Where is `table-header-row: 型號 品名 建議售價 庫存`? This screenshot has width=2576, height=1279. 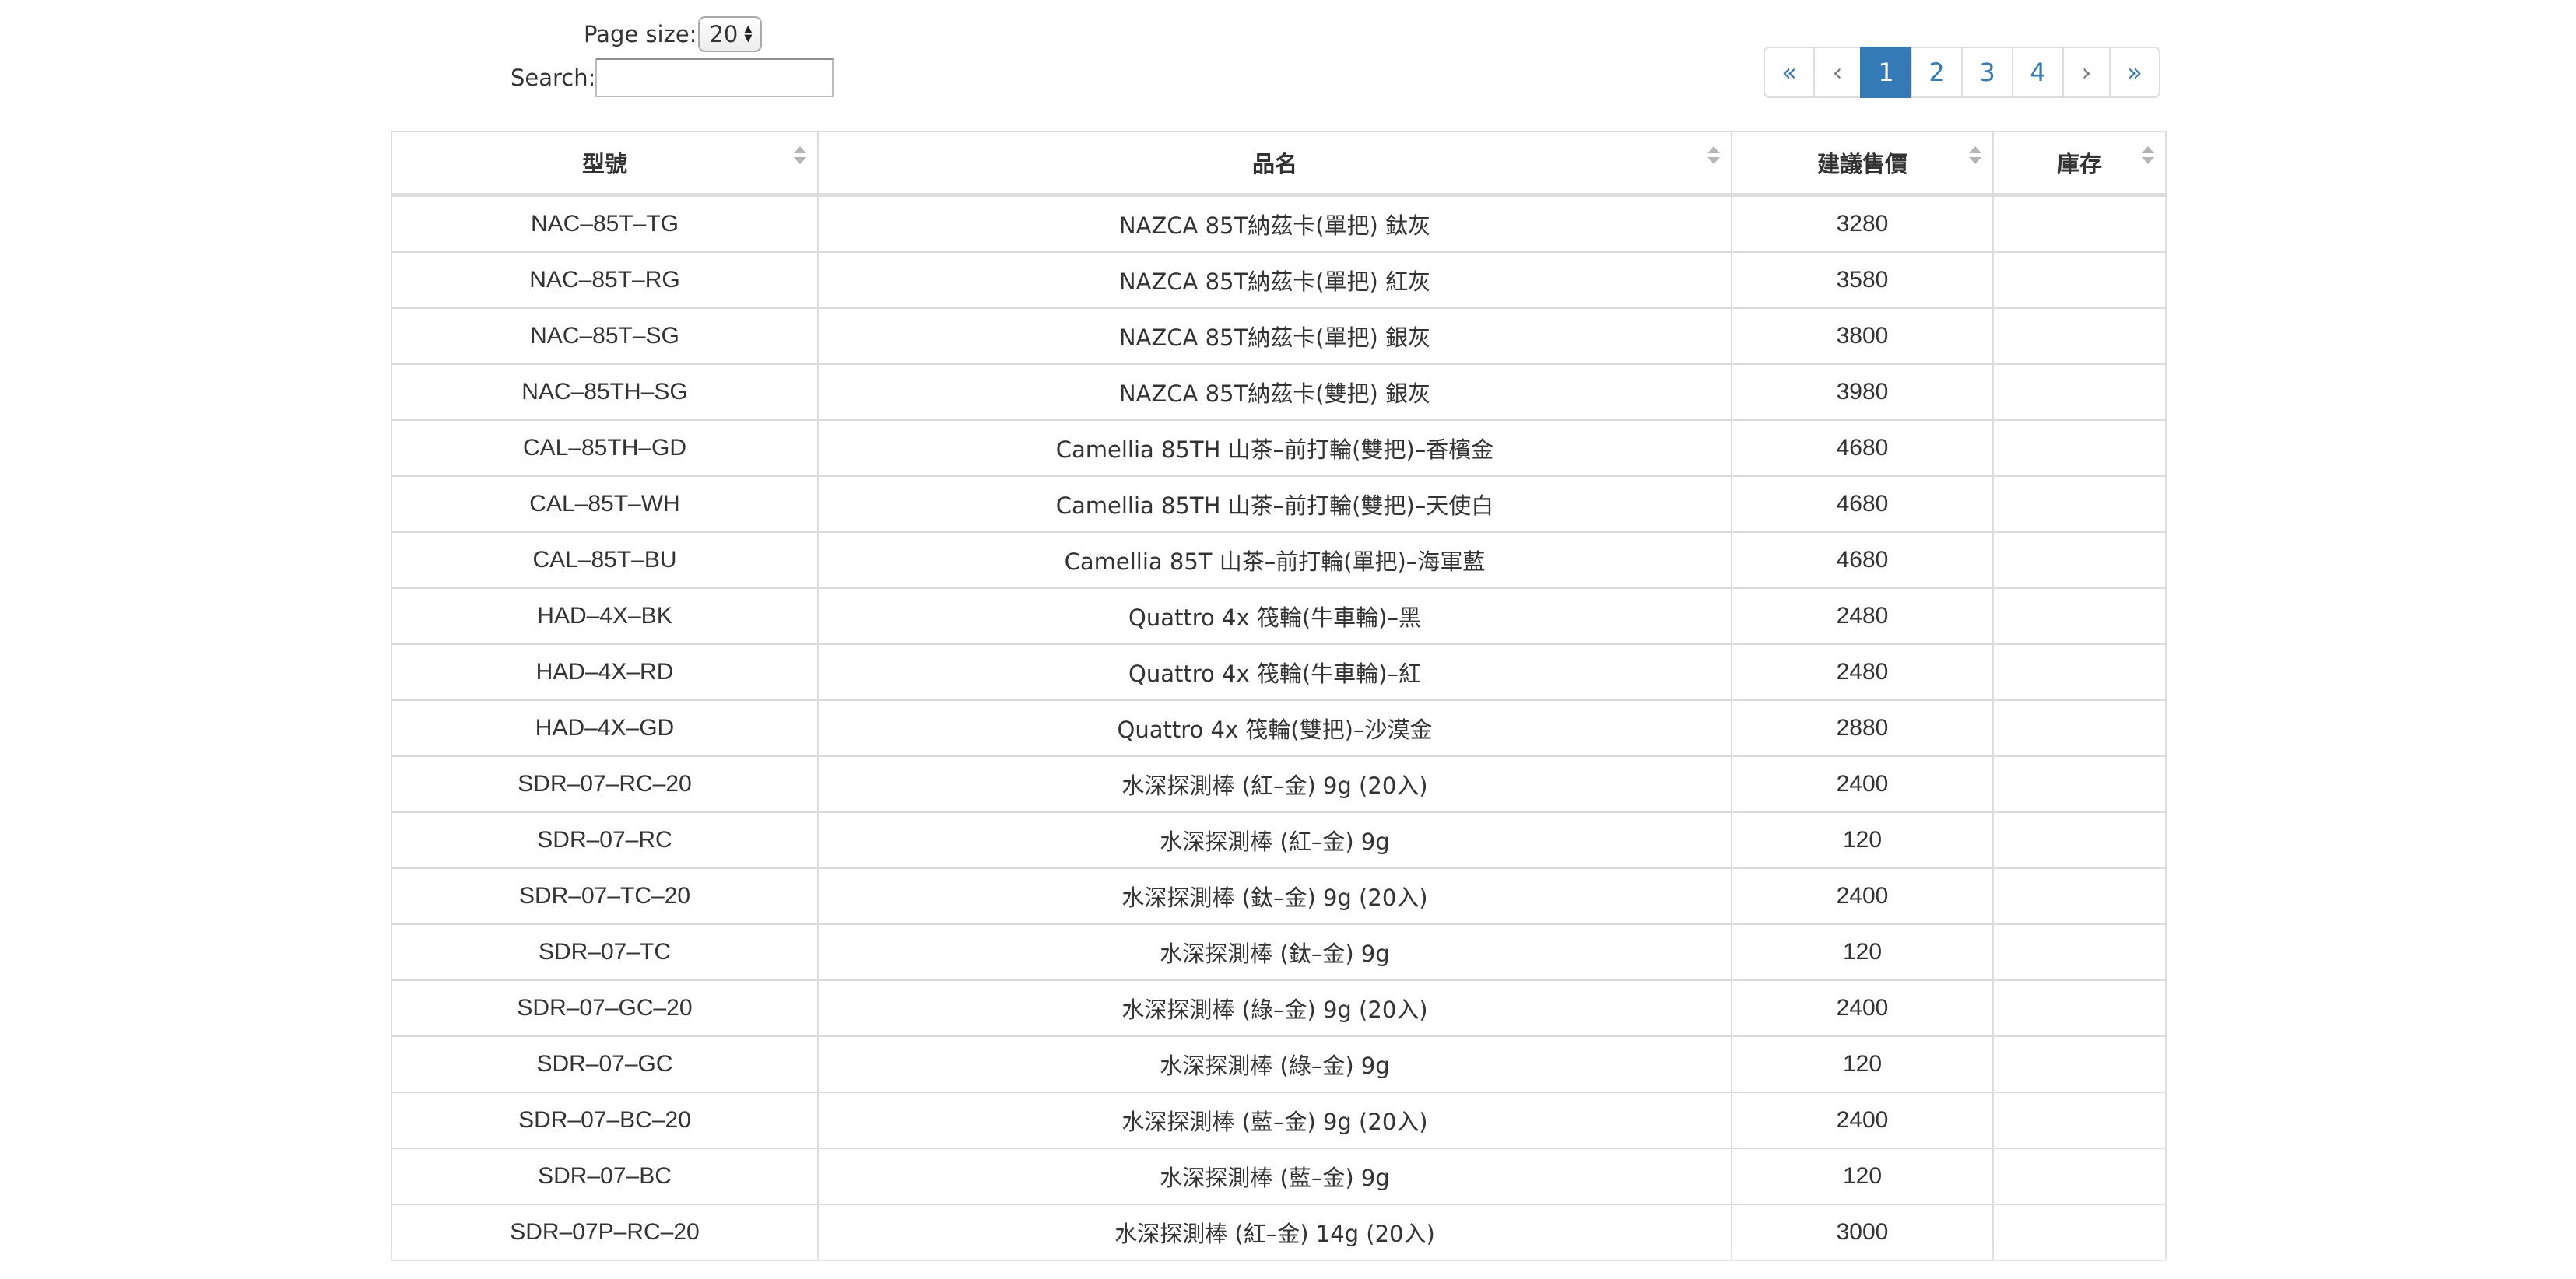
table-header-row: 型號 品名 建議售價 庫存 is located at coordinates (1279, 164).